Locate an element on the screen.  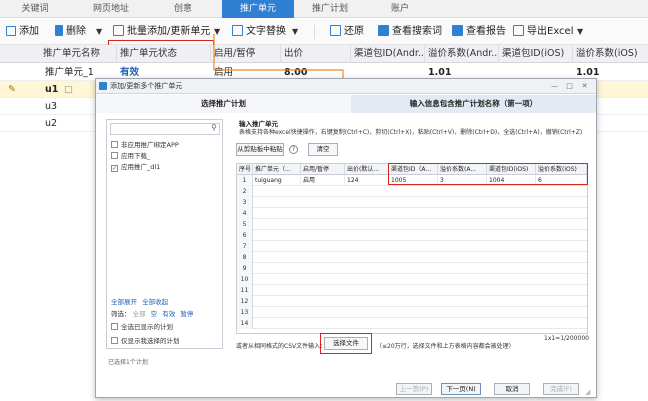
finish-button: 完成(F) is located at coordinates (561, 389).